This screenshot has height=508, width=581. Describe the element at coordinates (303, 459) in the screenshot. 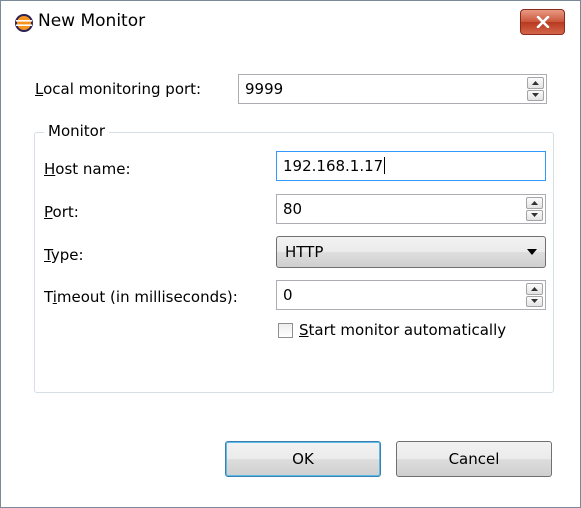

I see `ok-button: OK` at that location.